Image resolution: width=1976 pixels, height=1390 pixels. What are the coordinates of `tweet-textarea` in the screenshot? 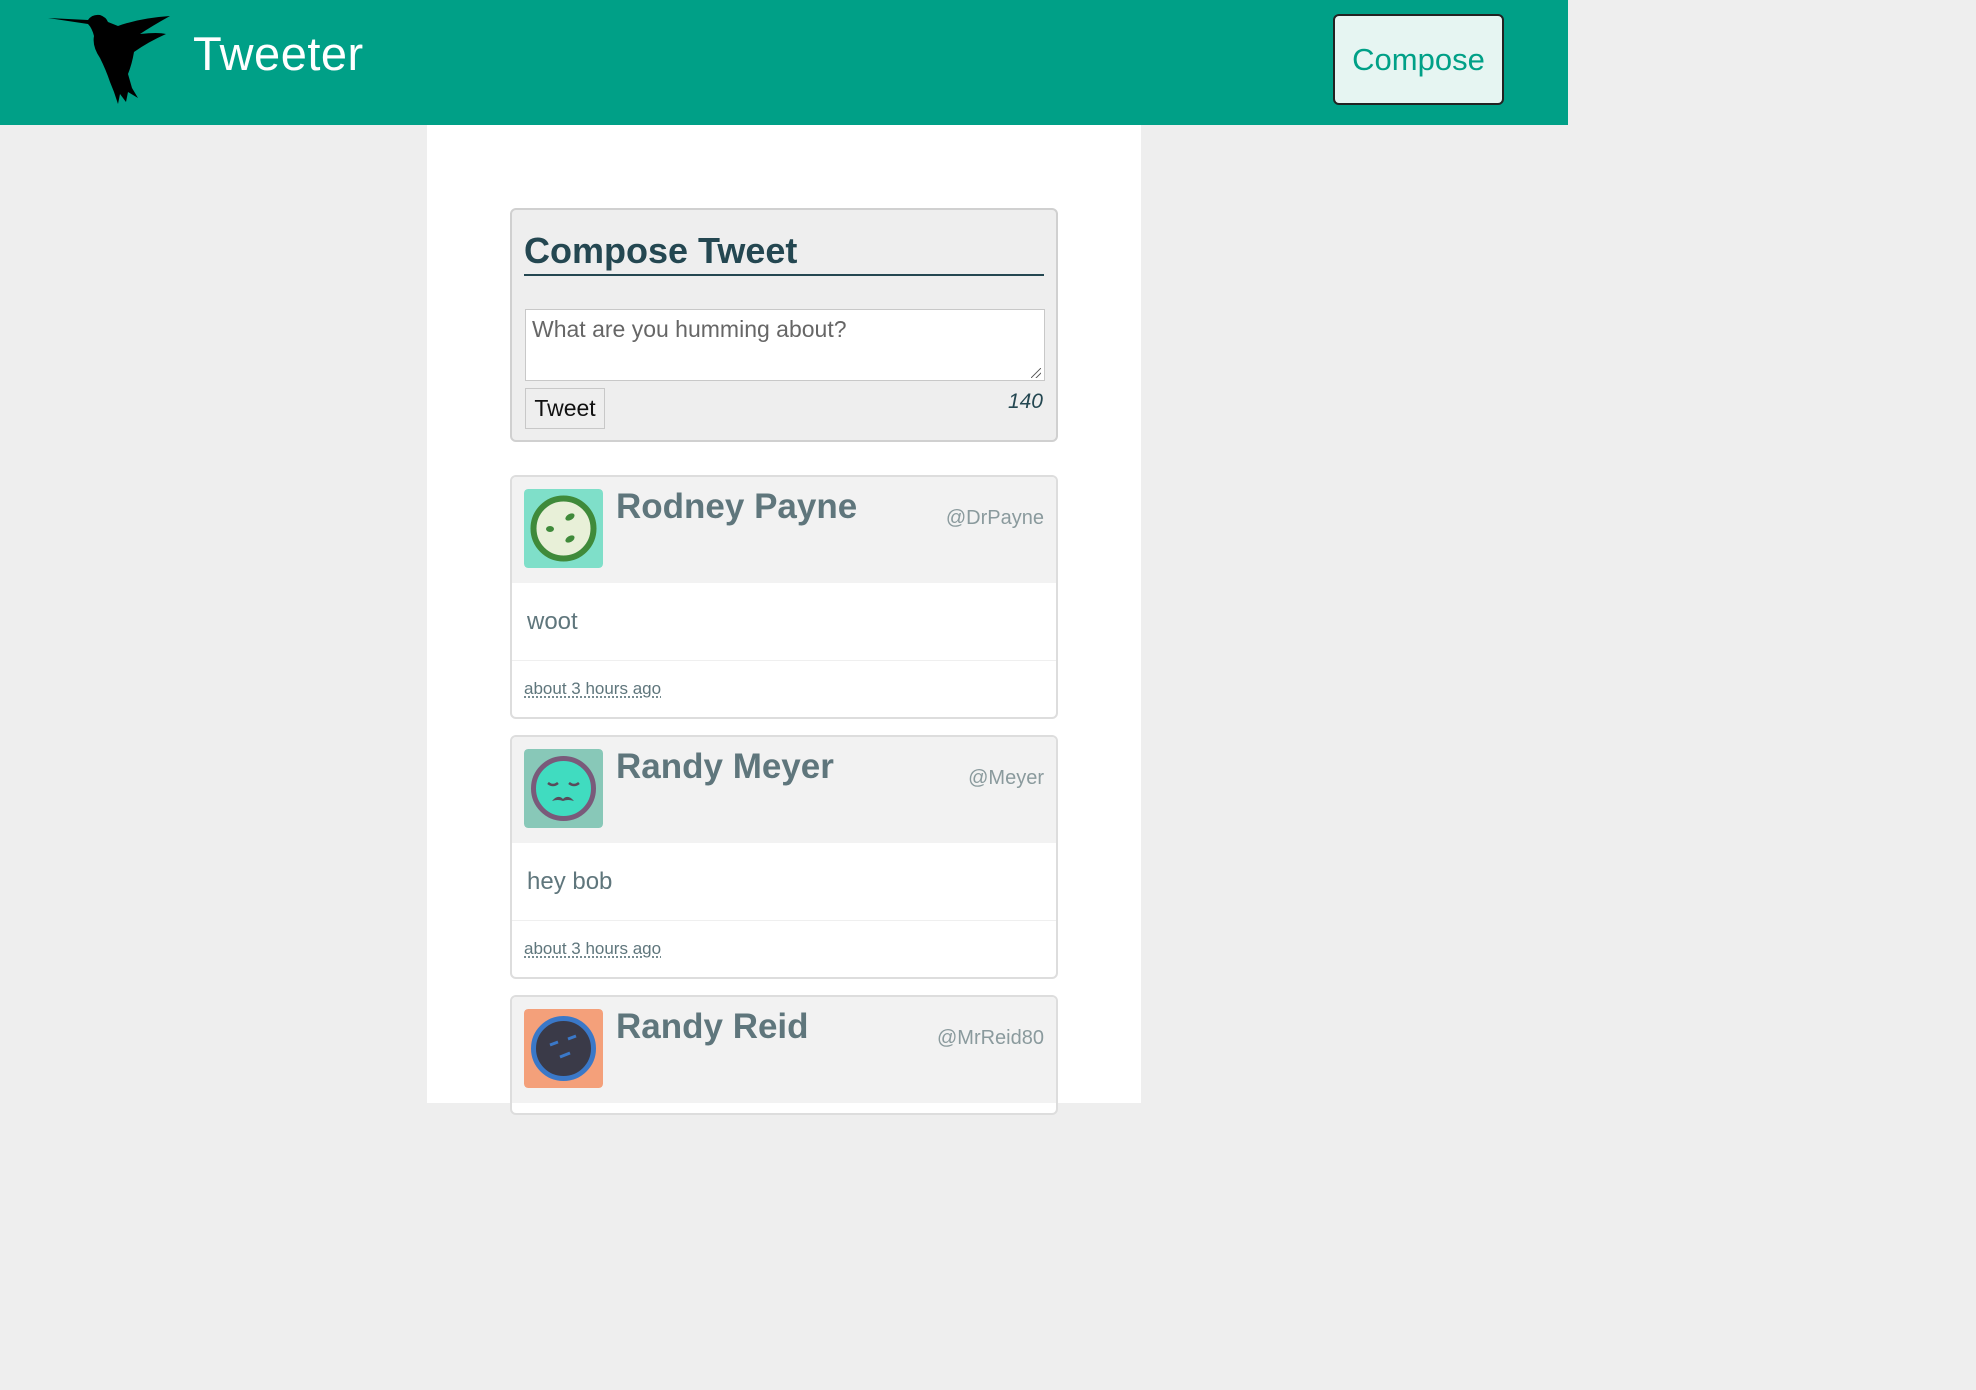 It's located at (785, 345).